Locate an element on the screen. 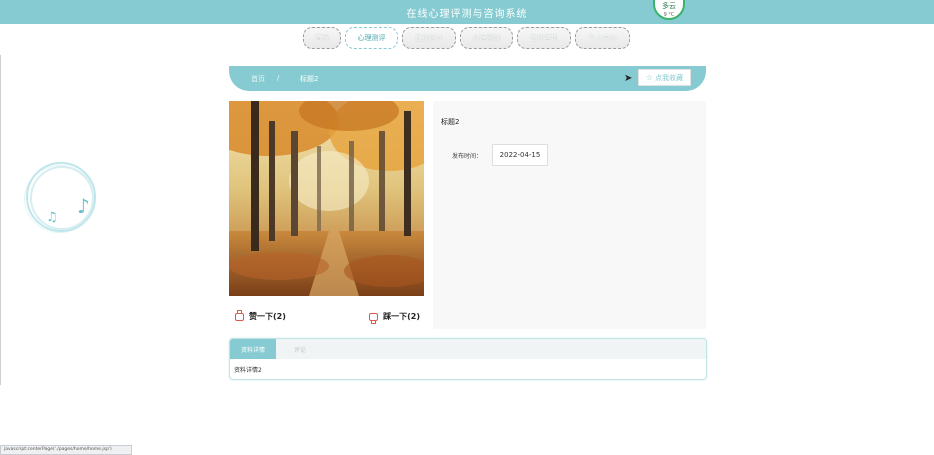  favorite-button: ☆ 点我收藏 is located at coordinates (664, 77).